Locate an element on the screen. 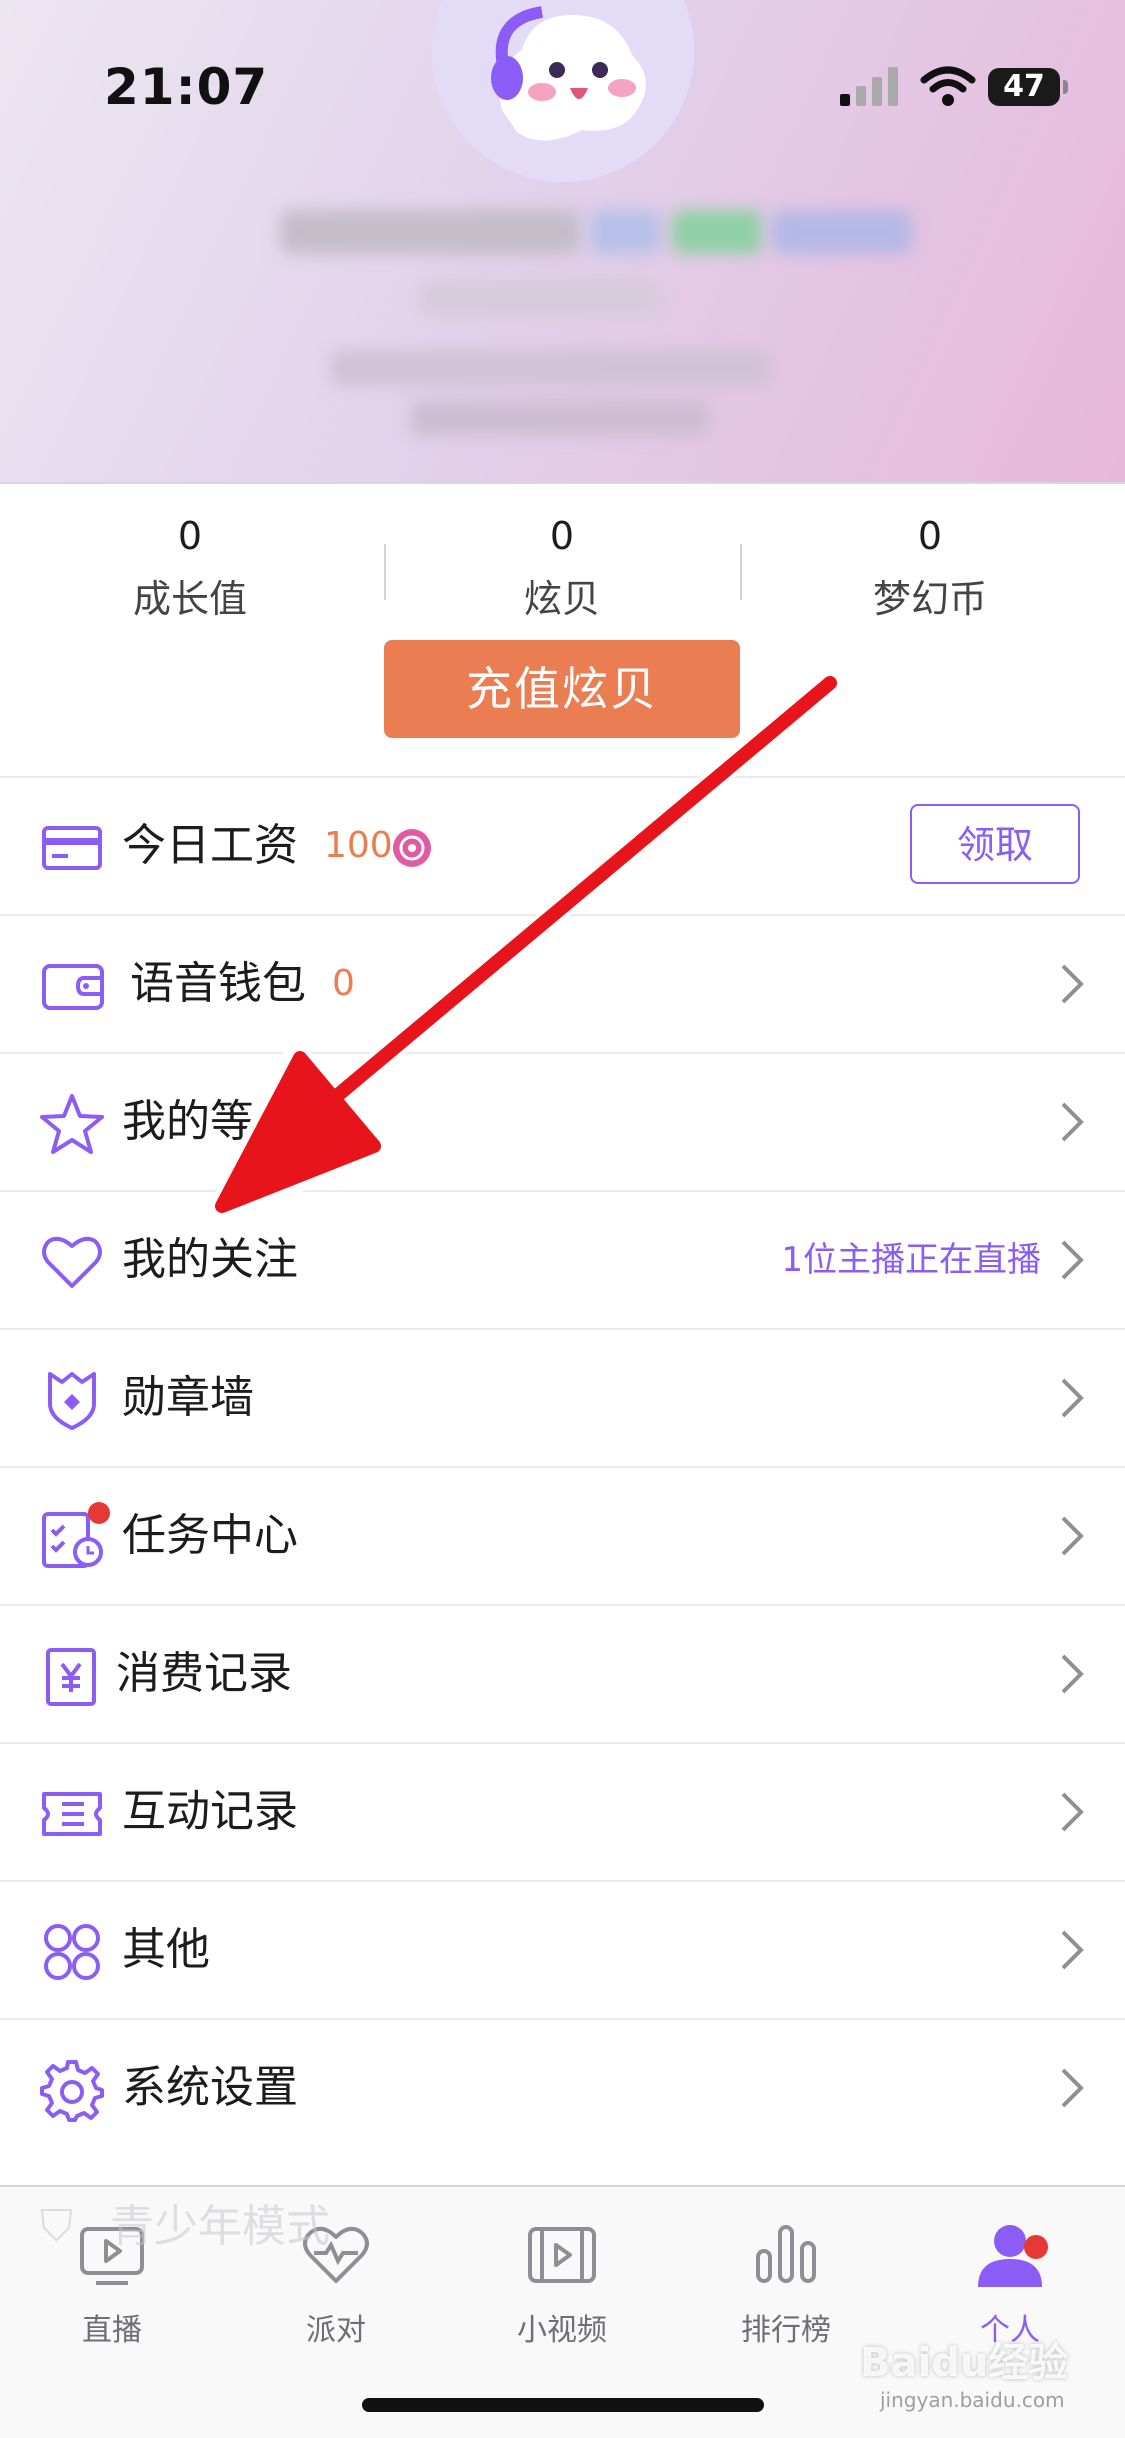 This screenshot has width=1125, height=2438. blurred-id is located at coordinates (540, 298).